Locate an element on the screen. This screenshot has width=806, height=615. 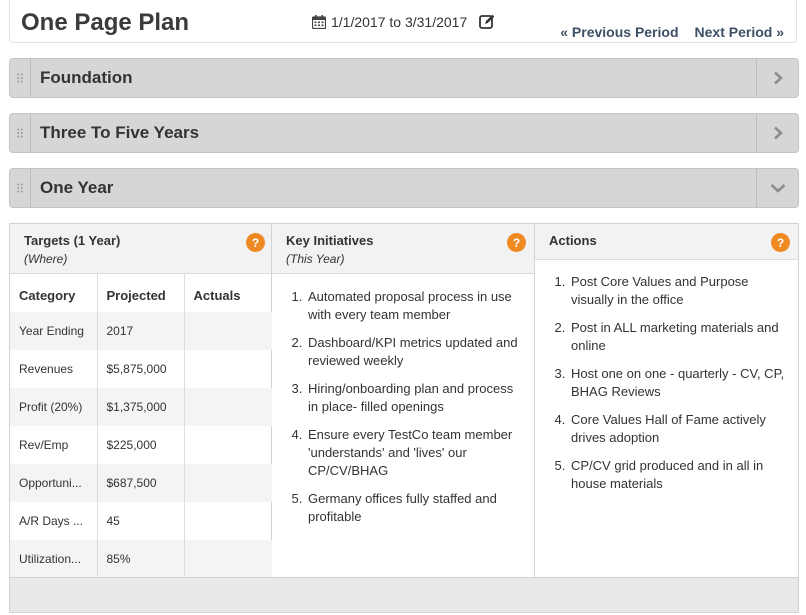
category-cell: Year Ending is located at coordinates (54, 331).